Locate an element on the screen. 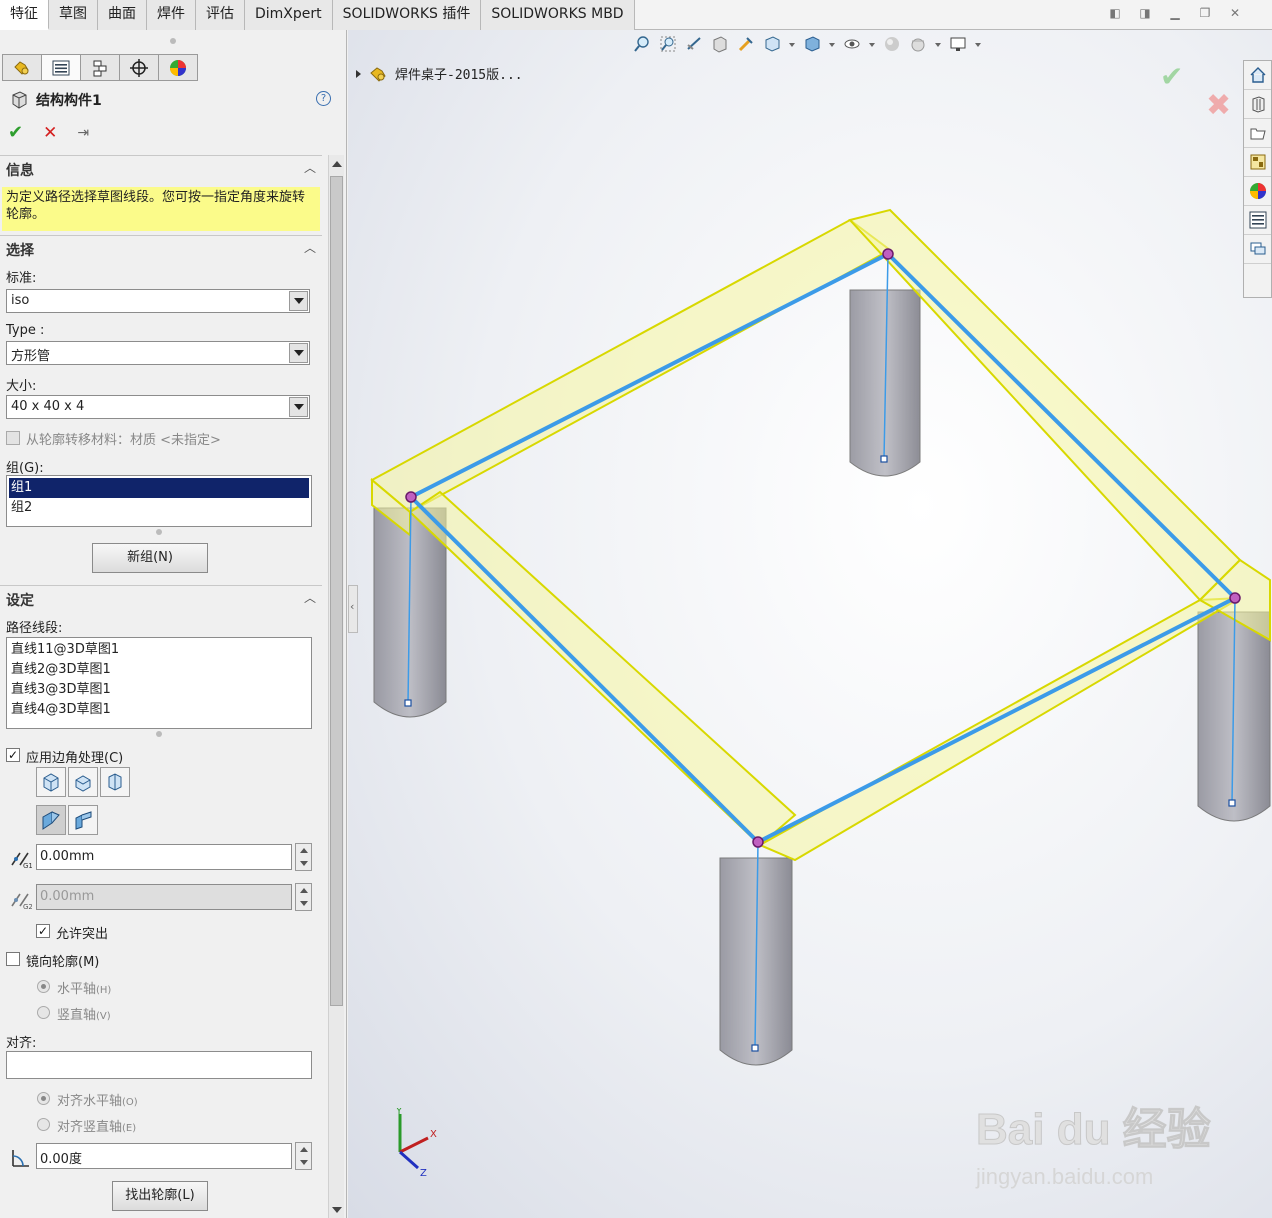 The height and width of the screenshot is (1218, 1272). butt-corner-button is located at coordinates (83, 820).